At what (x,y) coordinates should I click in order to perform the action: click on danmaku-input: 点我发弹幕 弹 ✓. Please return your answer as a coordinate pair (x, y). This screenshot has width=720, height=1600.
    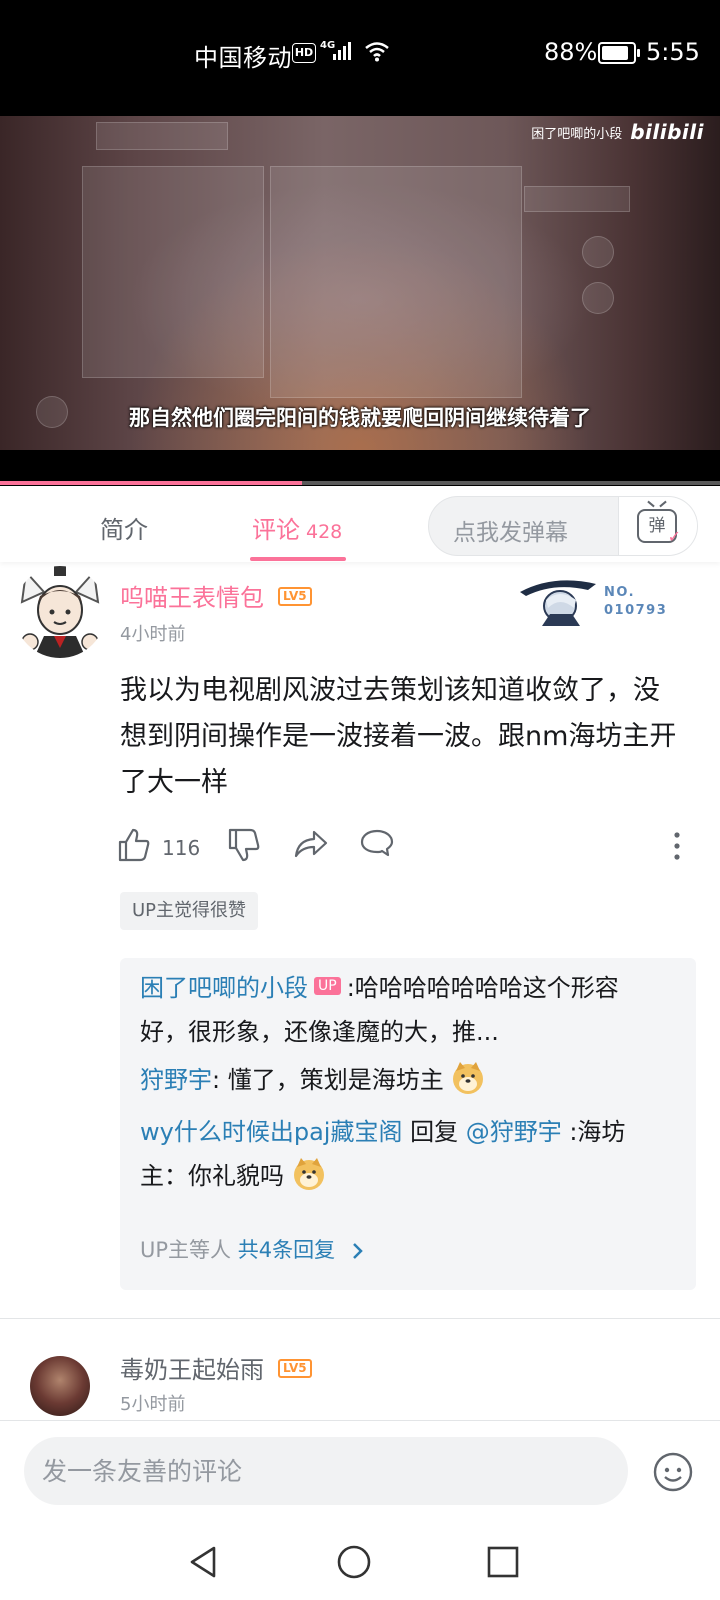
    Looking at the image, I should click on (563, 526).